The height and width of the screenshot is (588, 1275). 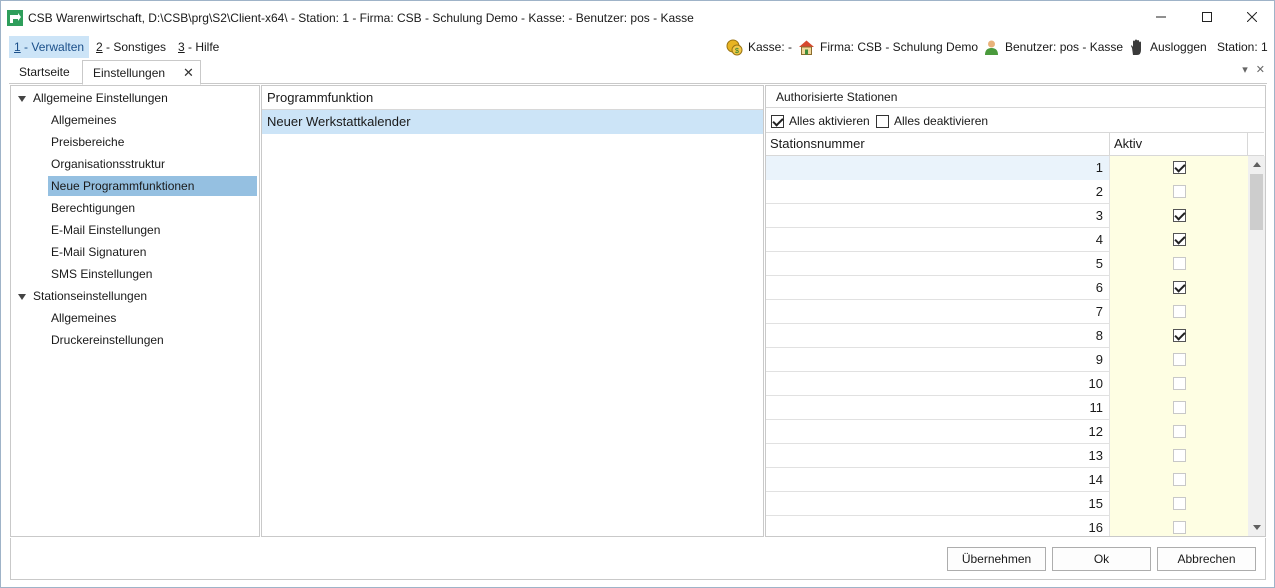 I want to click on column-header-active: Aktiv, so click(x=1128, y=143).